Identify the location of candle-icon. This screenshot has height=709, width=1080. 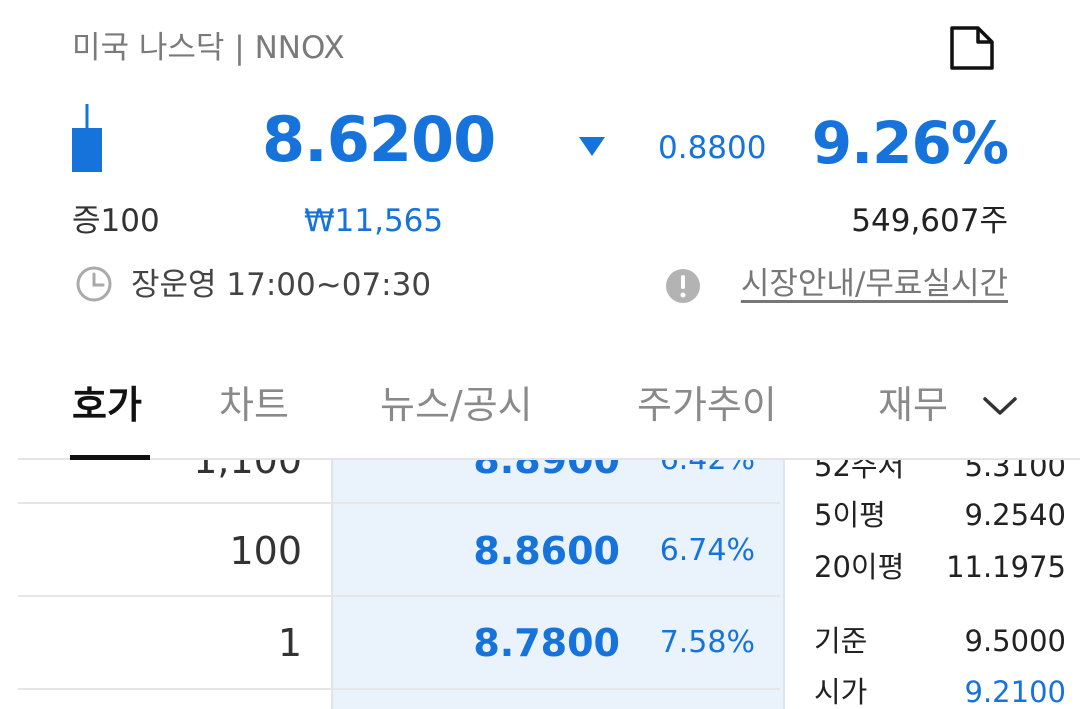
(87, 138).